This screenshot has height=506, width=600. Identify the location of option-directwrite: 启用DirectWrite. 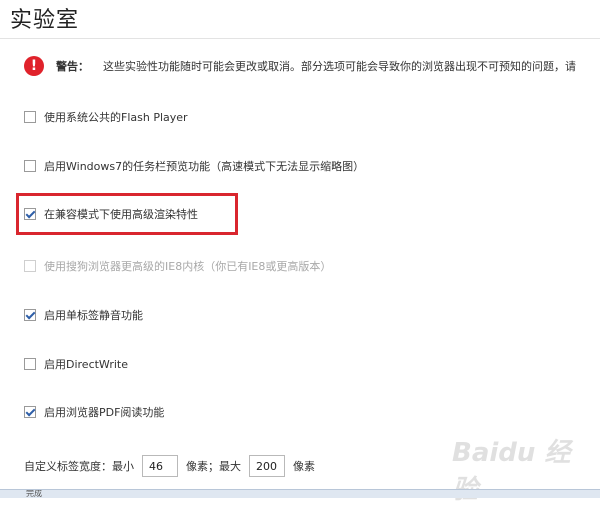
(76, 364).